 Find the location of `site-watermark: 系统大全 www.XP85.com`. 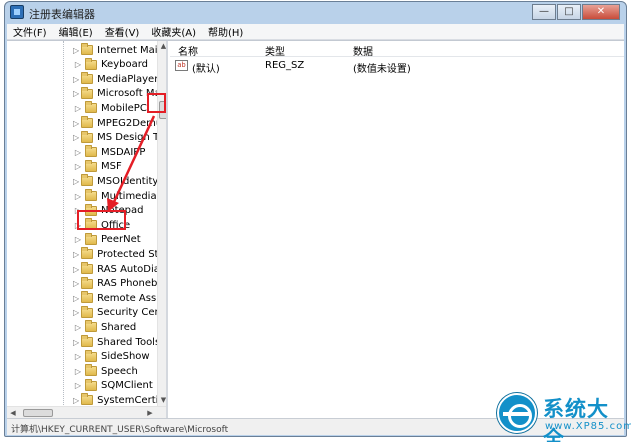

site-watermark: 系统大全 www.XP85.com is located at coordinates (562, 415).